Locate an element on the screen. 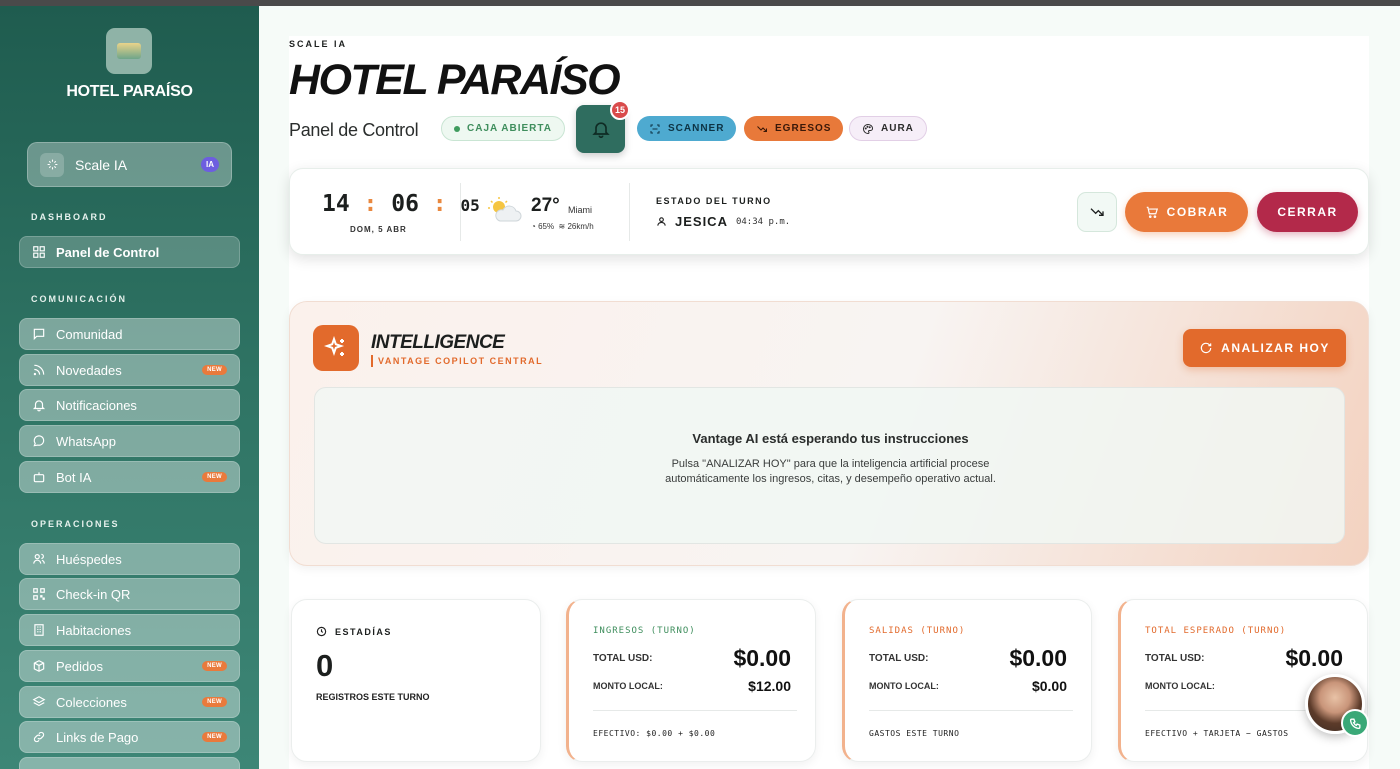 The width and height of the screenshot is (1400, 769). sidebar-item-huespedes: Huéspedes is located at coordinates (129, 559).